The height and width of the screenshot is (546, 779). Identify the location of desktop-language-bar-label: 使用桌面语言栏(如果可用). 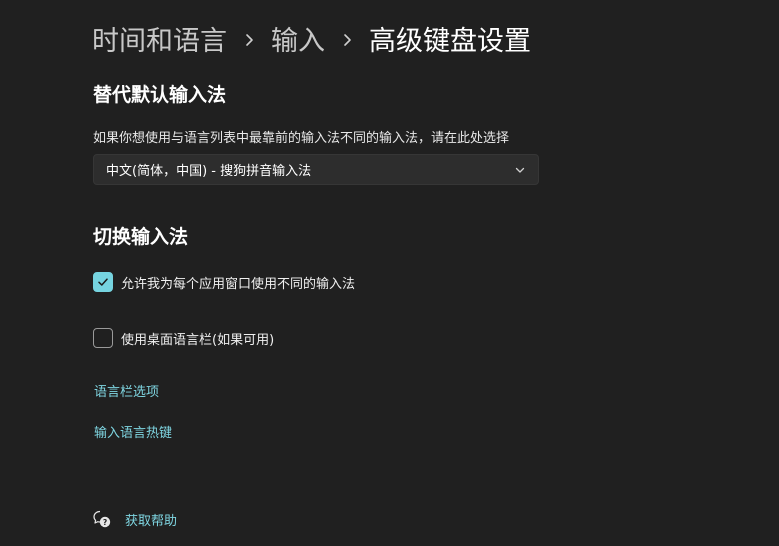
(198, 340).